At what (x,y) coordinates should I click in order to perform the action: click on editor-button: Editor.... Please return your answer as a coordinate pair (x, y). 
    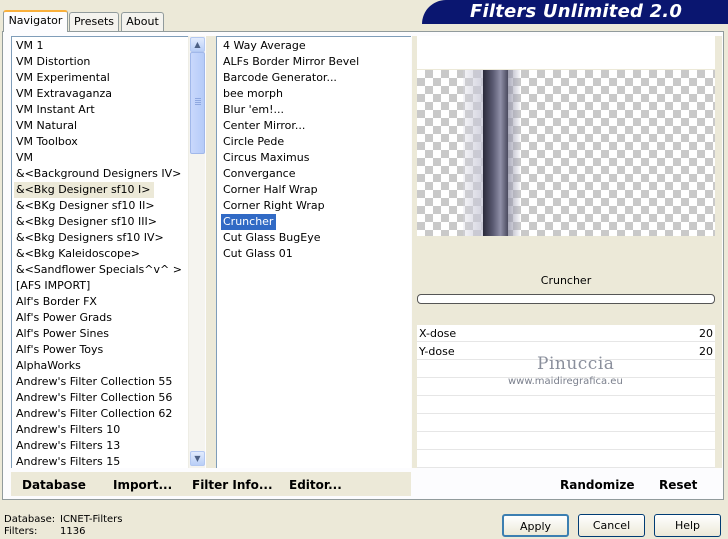
    Looking at the image, I should click on (315, 485).